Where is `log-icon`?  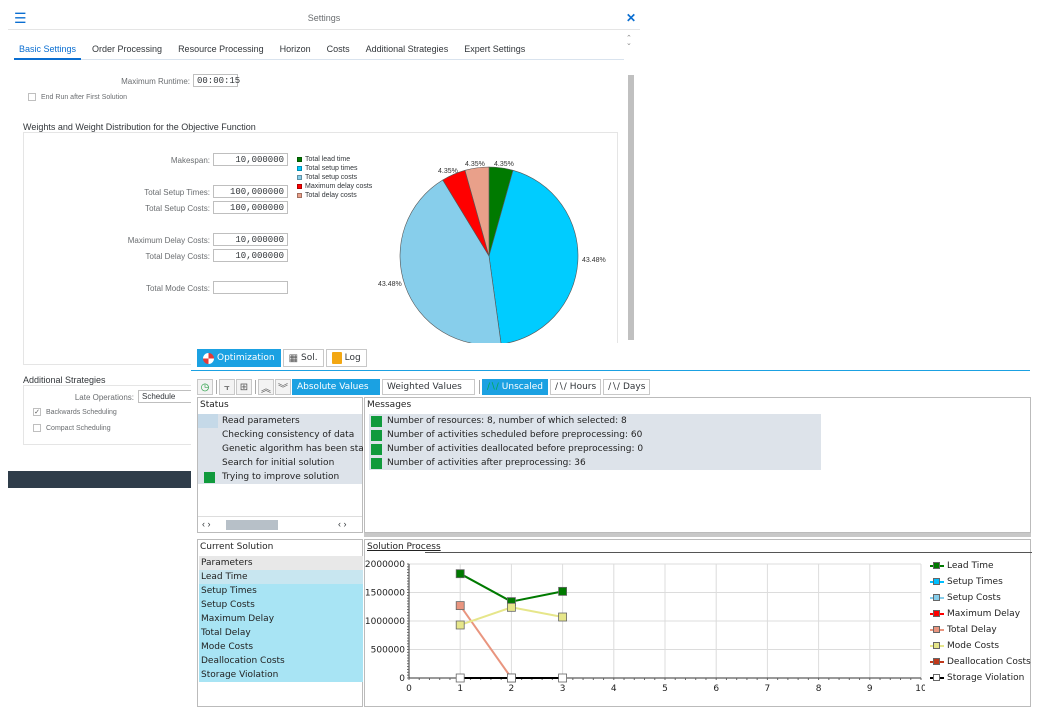 log-icon is located at coordinates (336, 358).